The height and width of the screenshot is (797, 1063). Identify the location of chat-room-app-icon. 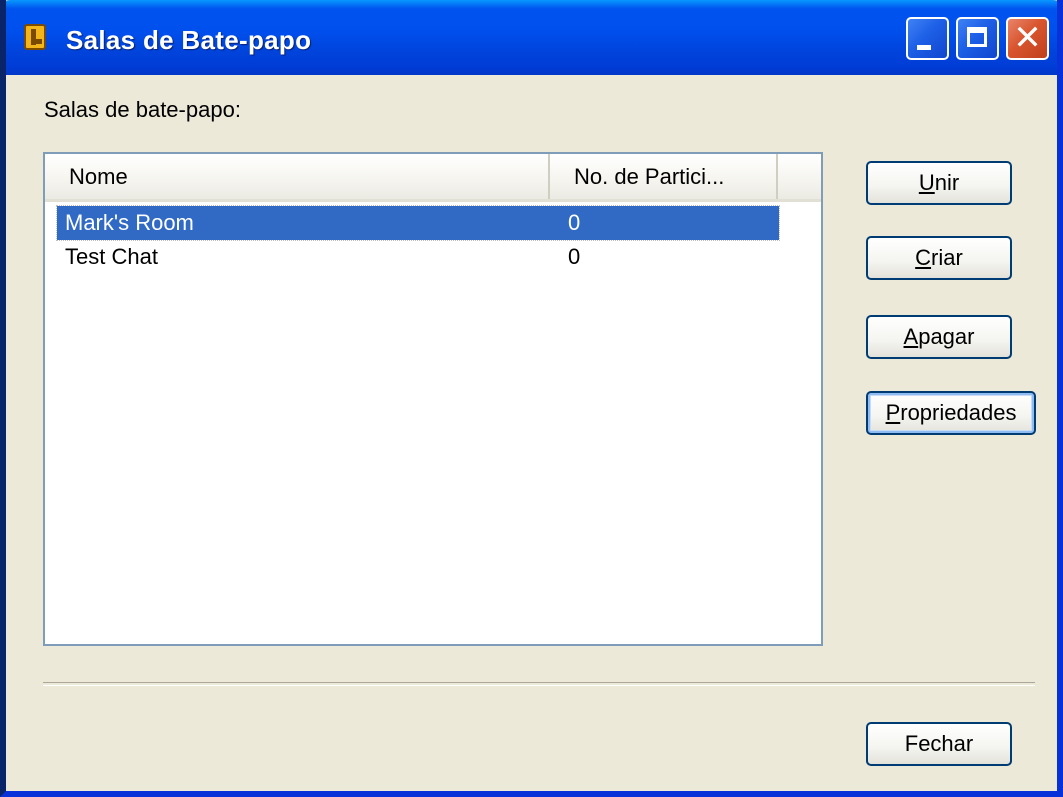
(35, 37).